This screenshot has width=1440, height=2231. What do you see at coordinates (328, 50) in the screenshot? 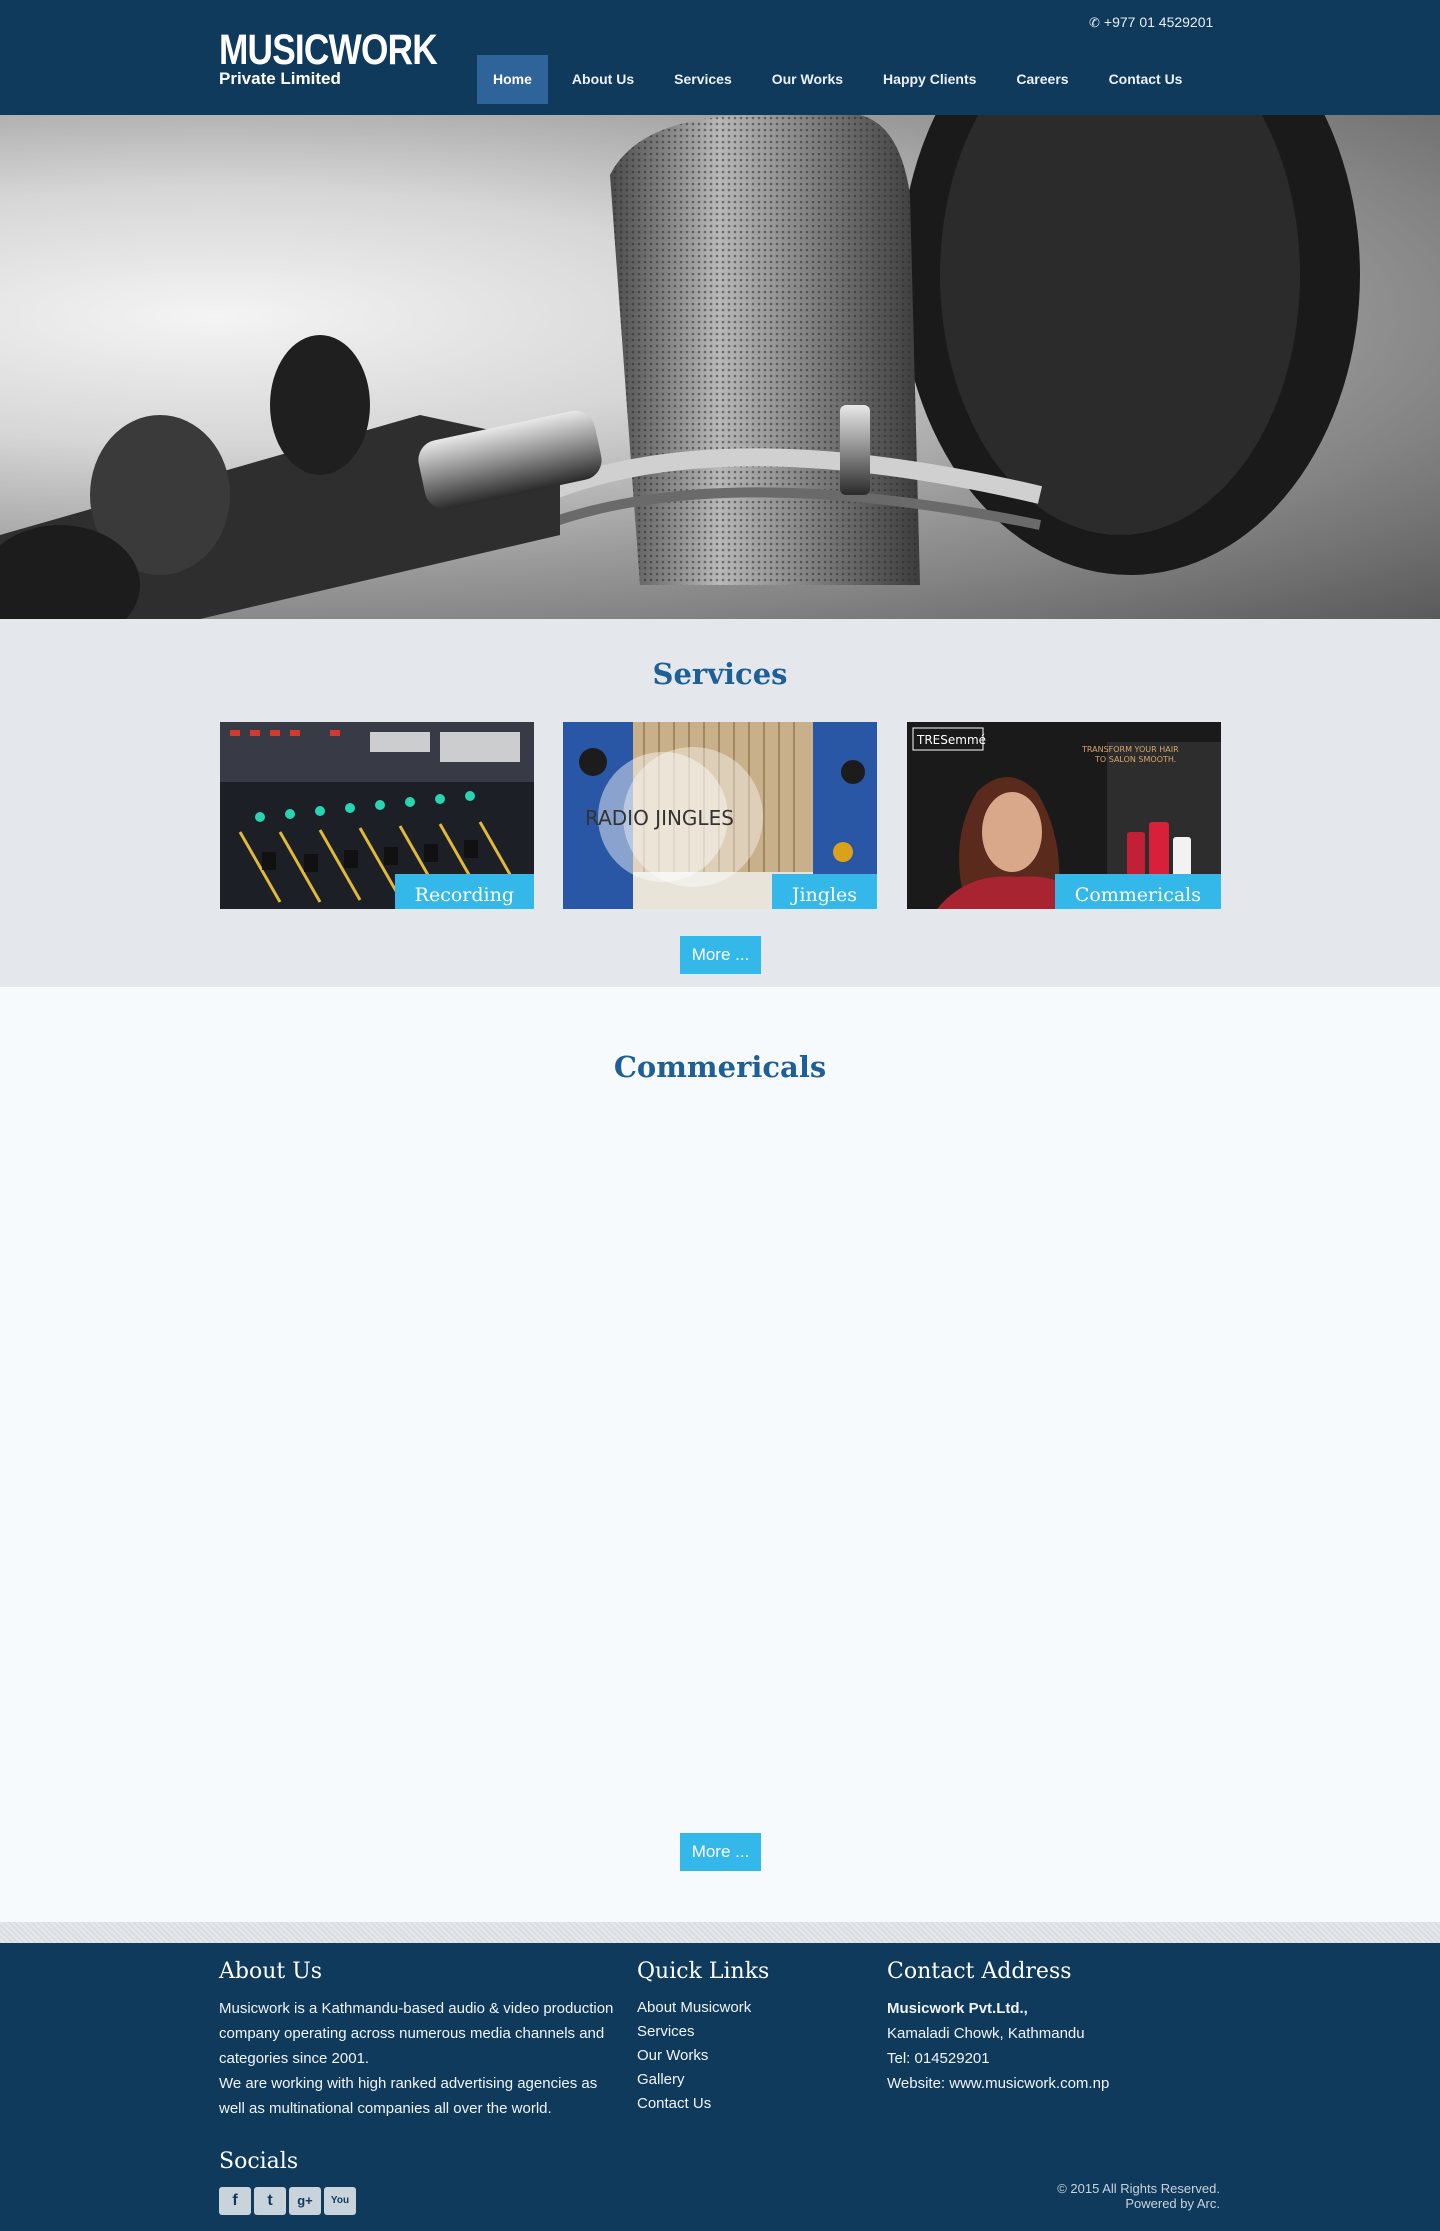
I see `logo-wordmark: MUSICWORK` at bounding box center [328, 50].